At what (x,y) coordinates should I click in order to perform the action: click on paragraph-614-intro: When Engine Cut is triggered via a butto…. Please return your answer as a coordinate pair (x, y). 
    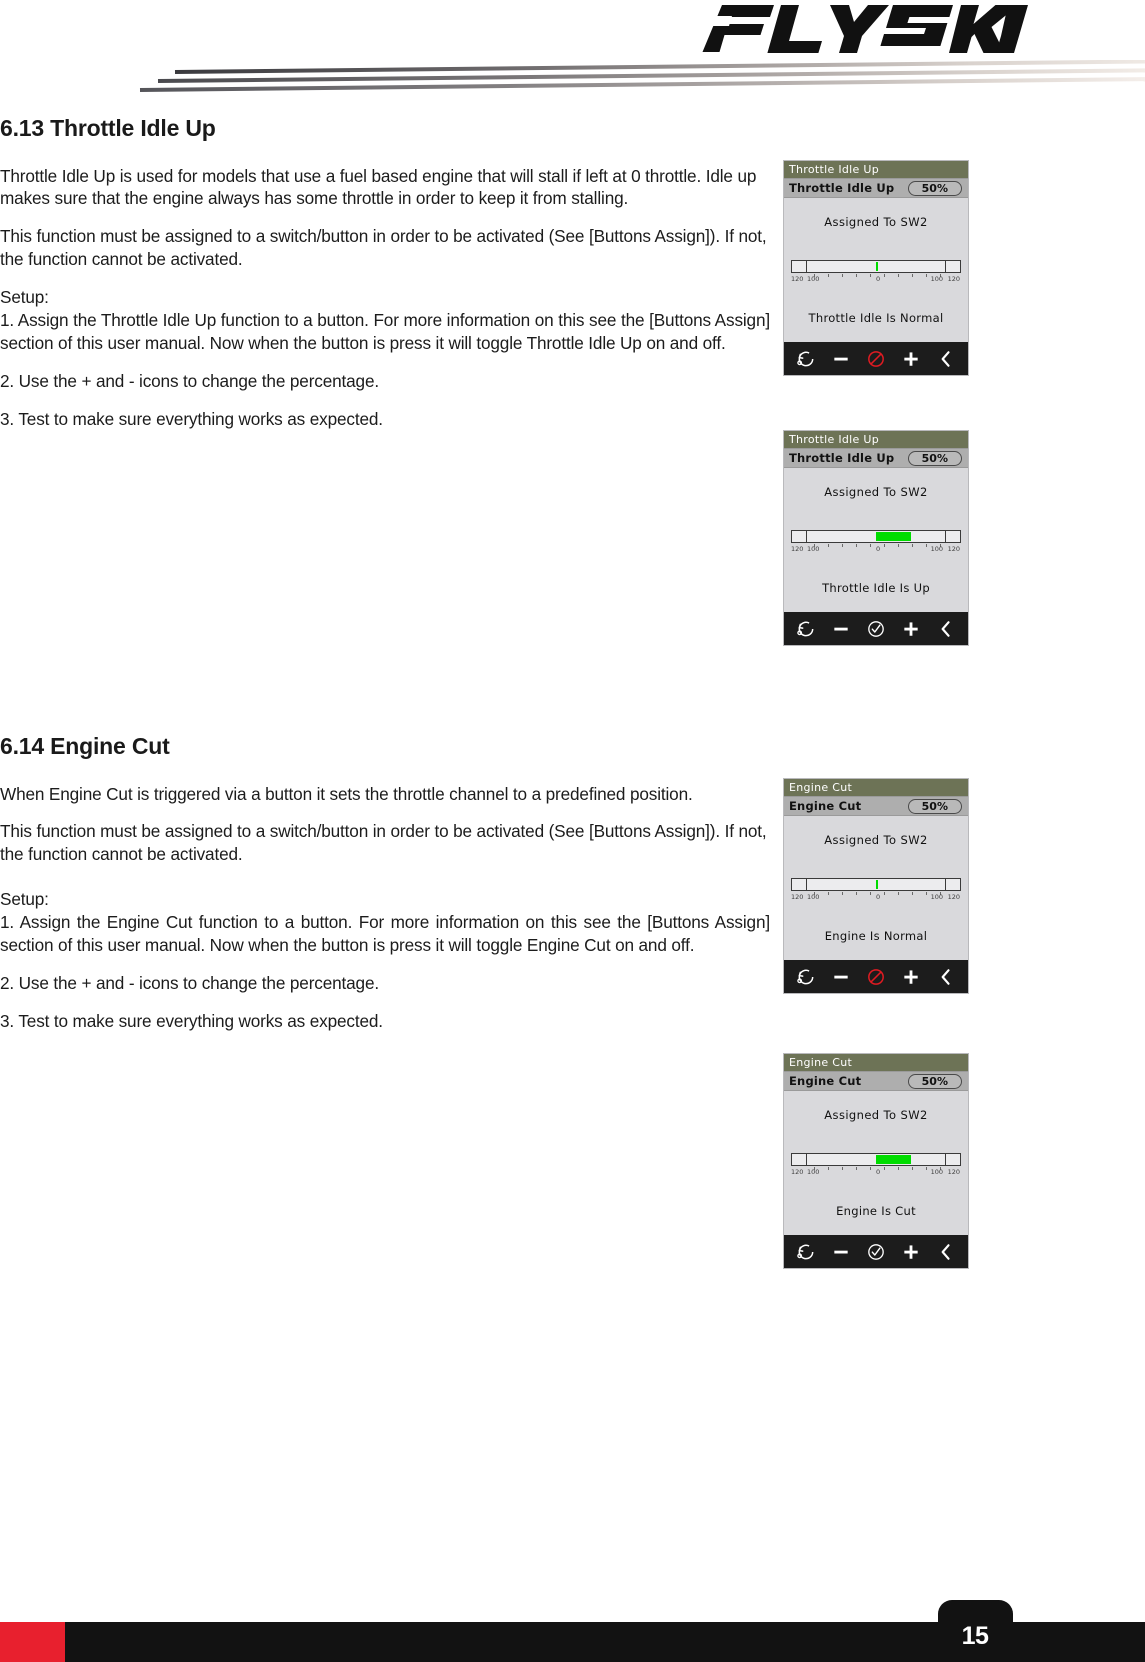
    Looking at the image, I should click on (346, 793).